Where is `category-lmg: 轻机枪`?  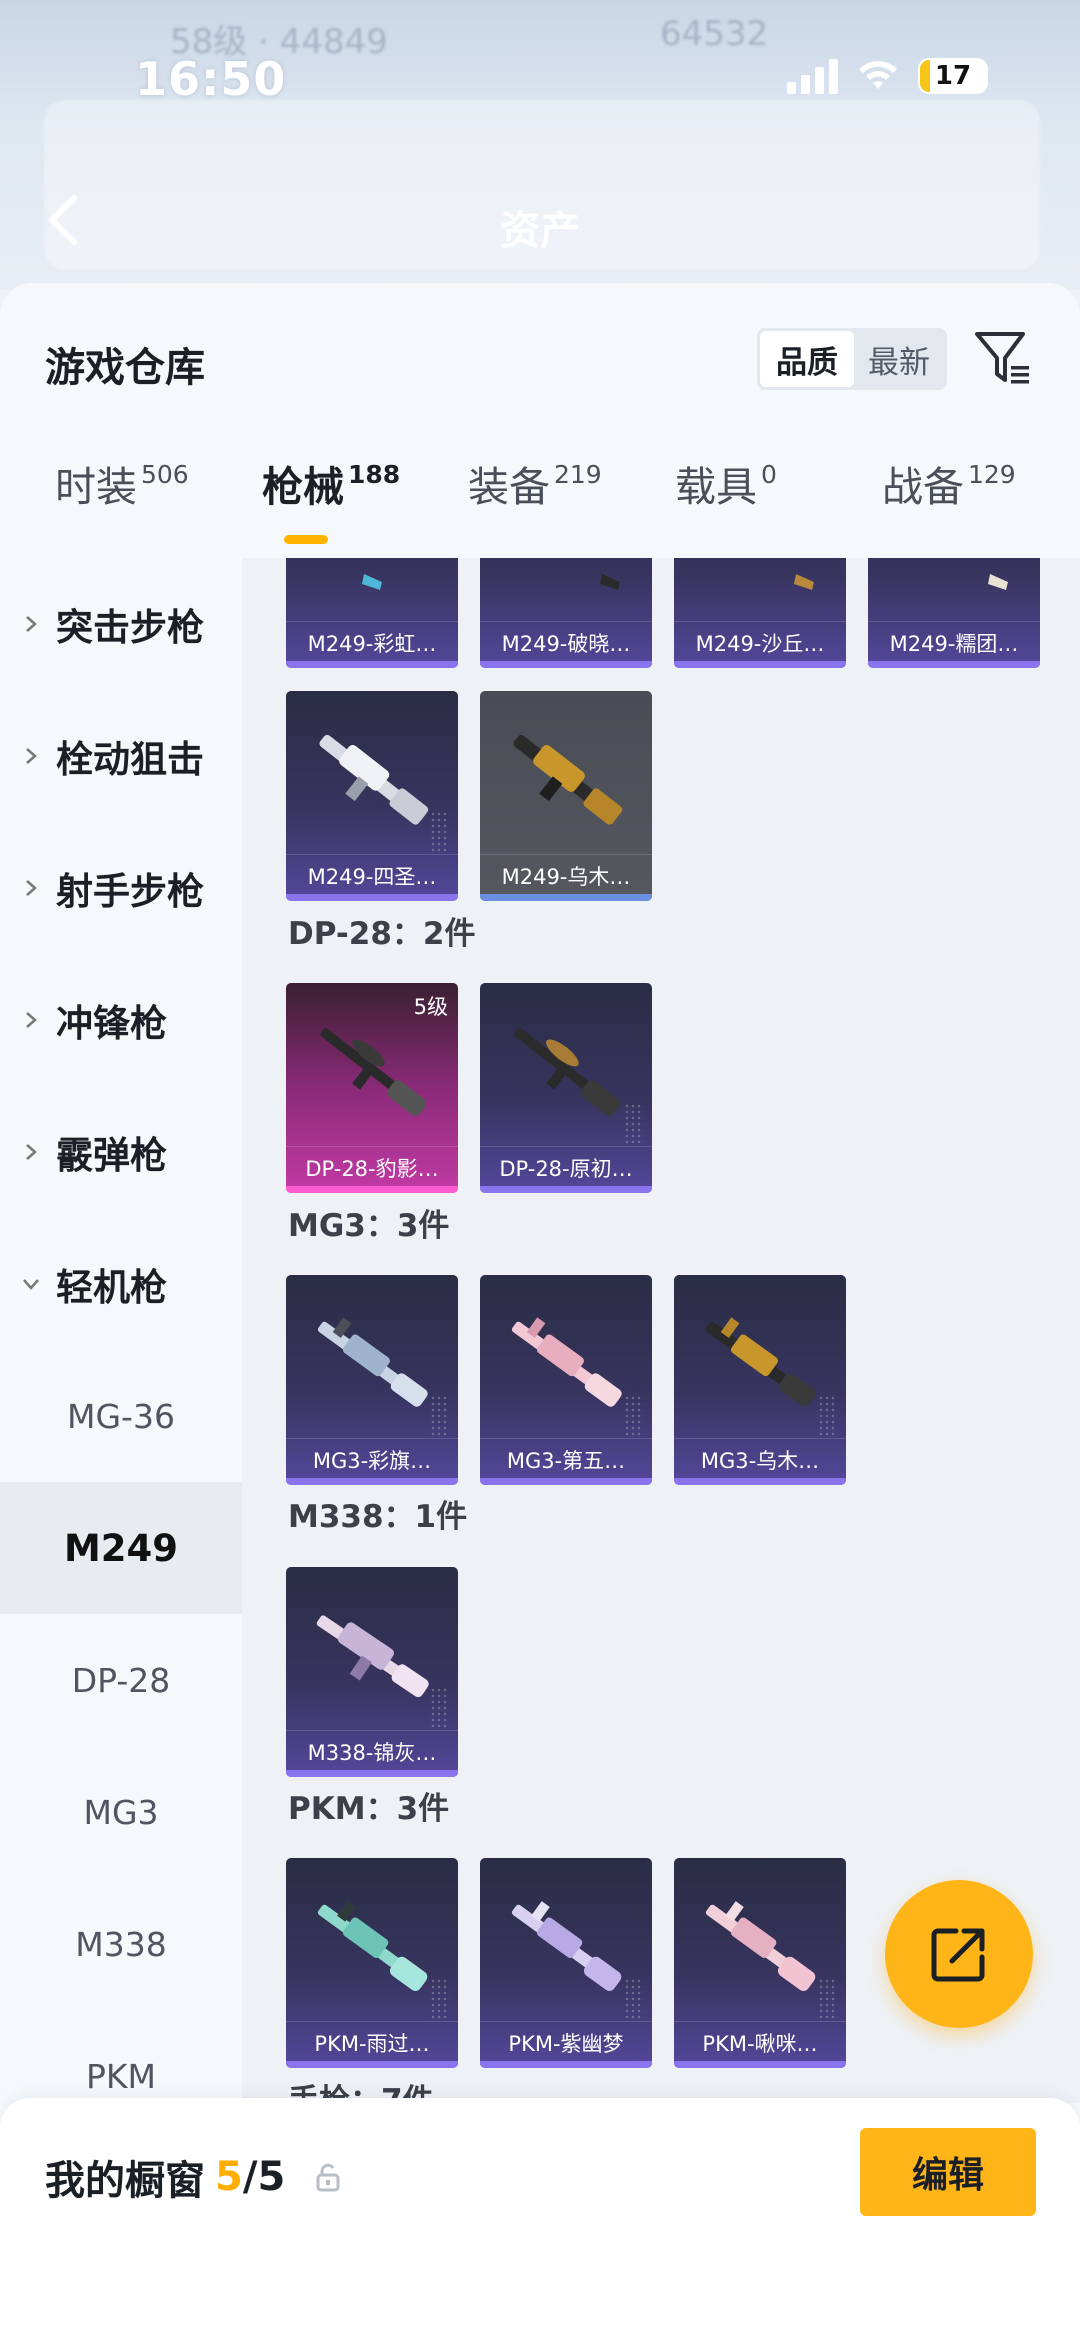
category-lmg: 轻机枪 is located at coordinates (121, 1284).